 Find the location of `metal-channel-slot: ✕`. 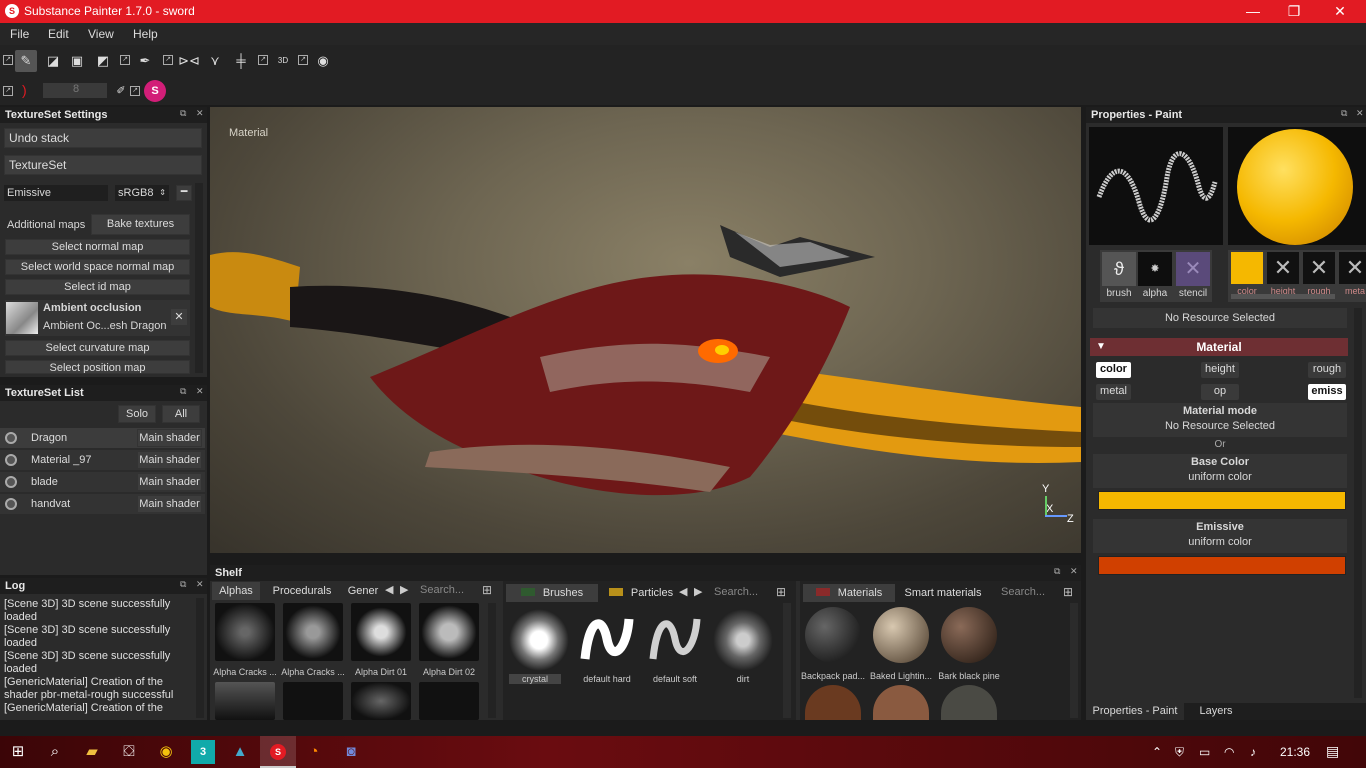

metal-channel-slot: ✕ is located at coordinates (1352, 268).